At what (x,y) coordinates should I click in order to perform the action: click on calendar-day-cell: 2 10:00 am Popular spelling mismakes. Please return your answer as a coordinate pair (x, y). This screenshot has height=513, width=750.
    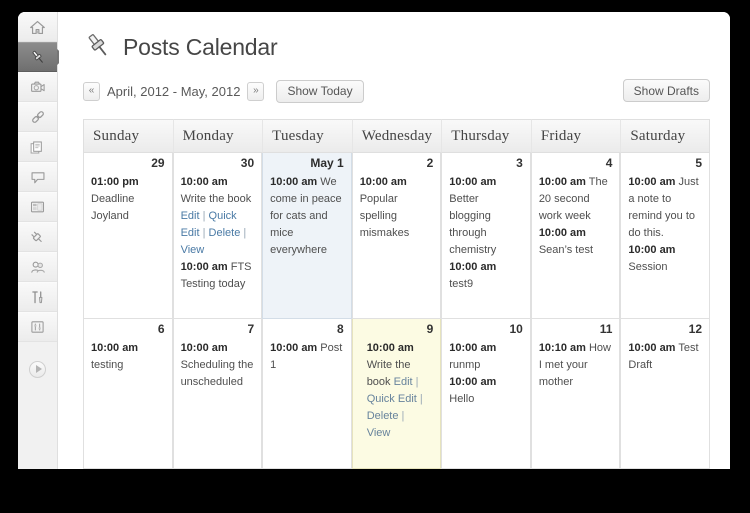
    Looking at the image, I should click on (396, 236).